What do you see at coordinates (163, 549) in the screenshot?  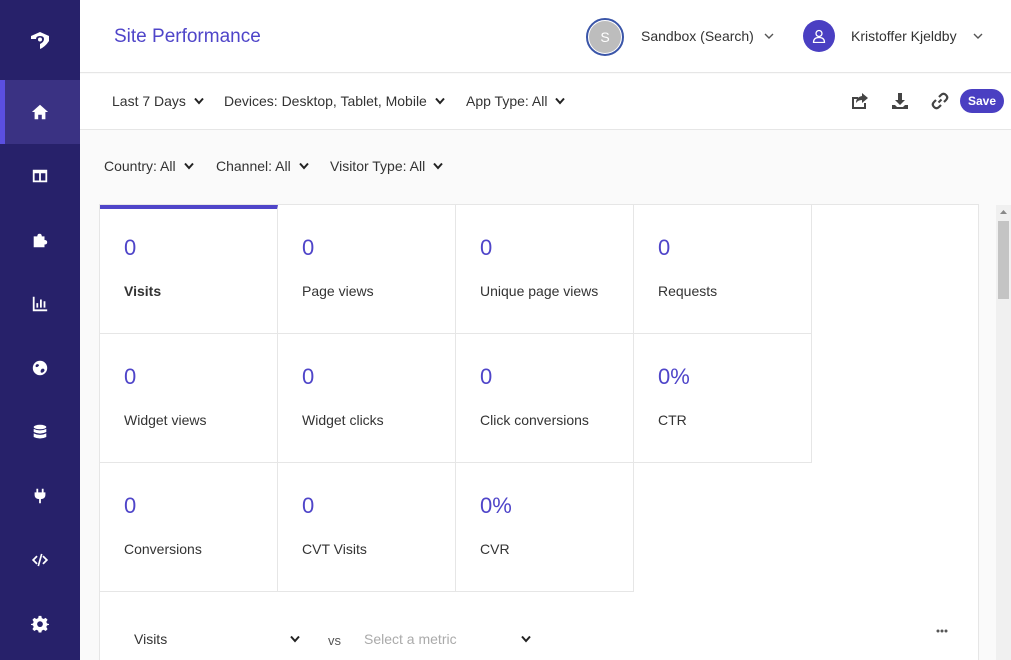 I see `metric-label: Conversions` at bounding box center [163, 549].